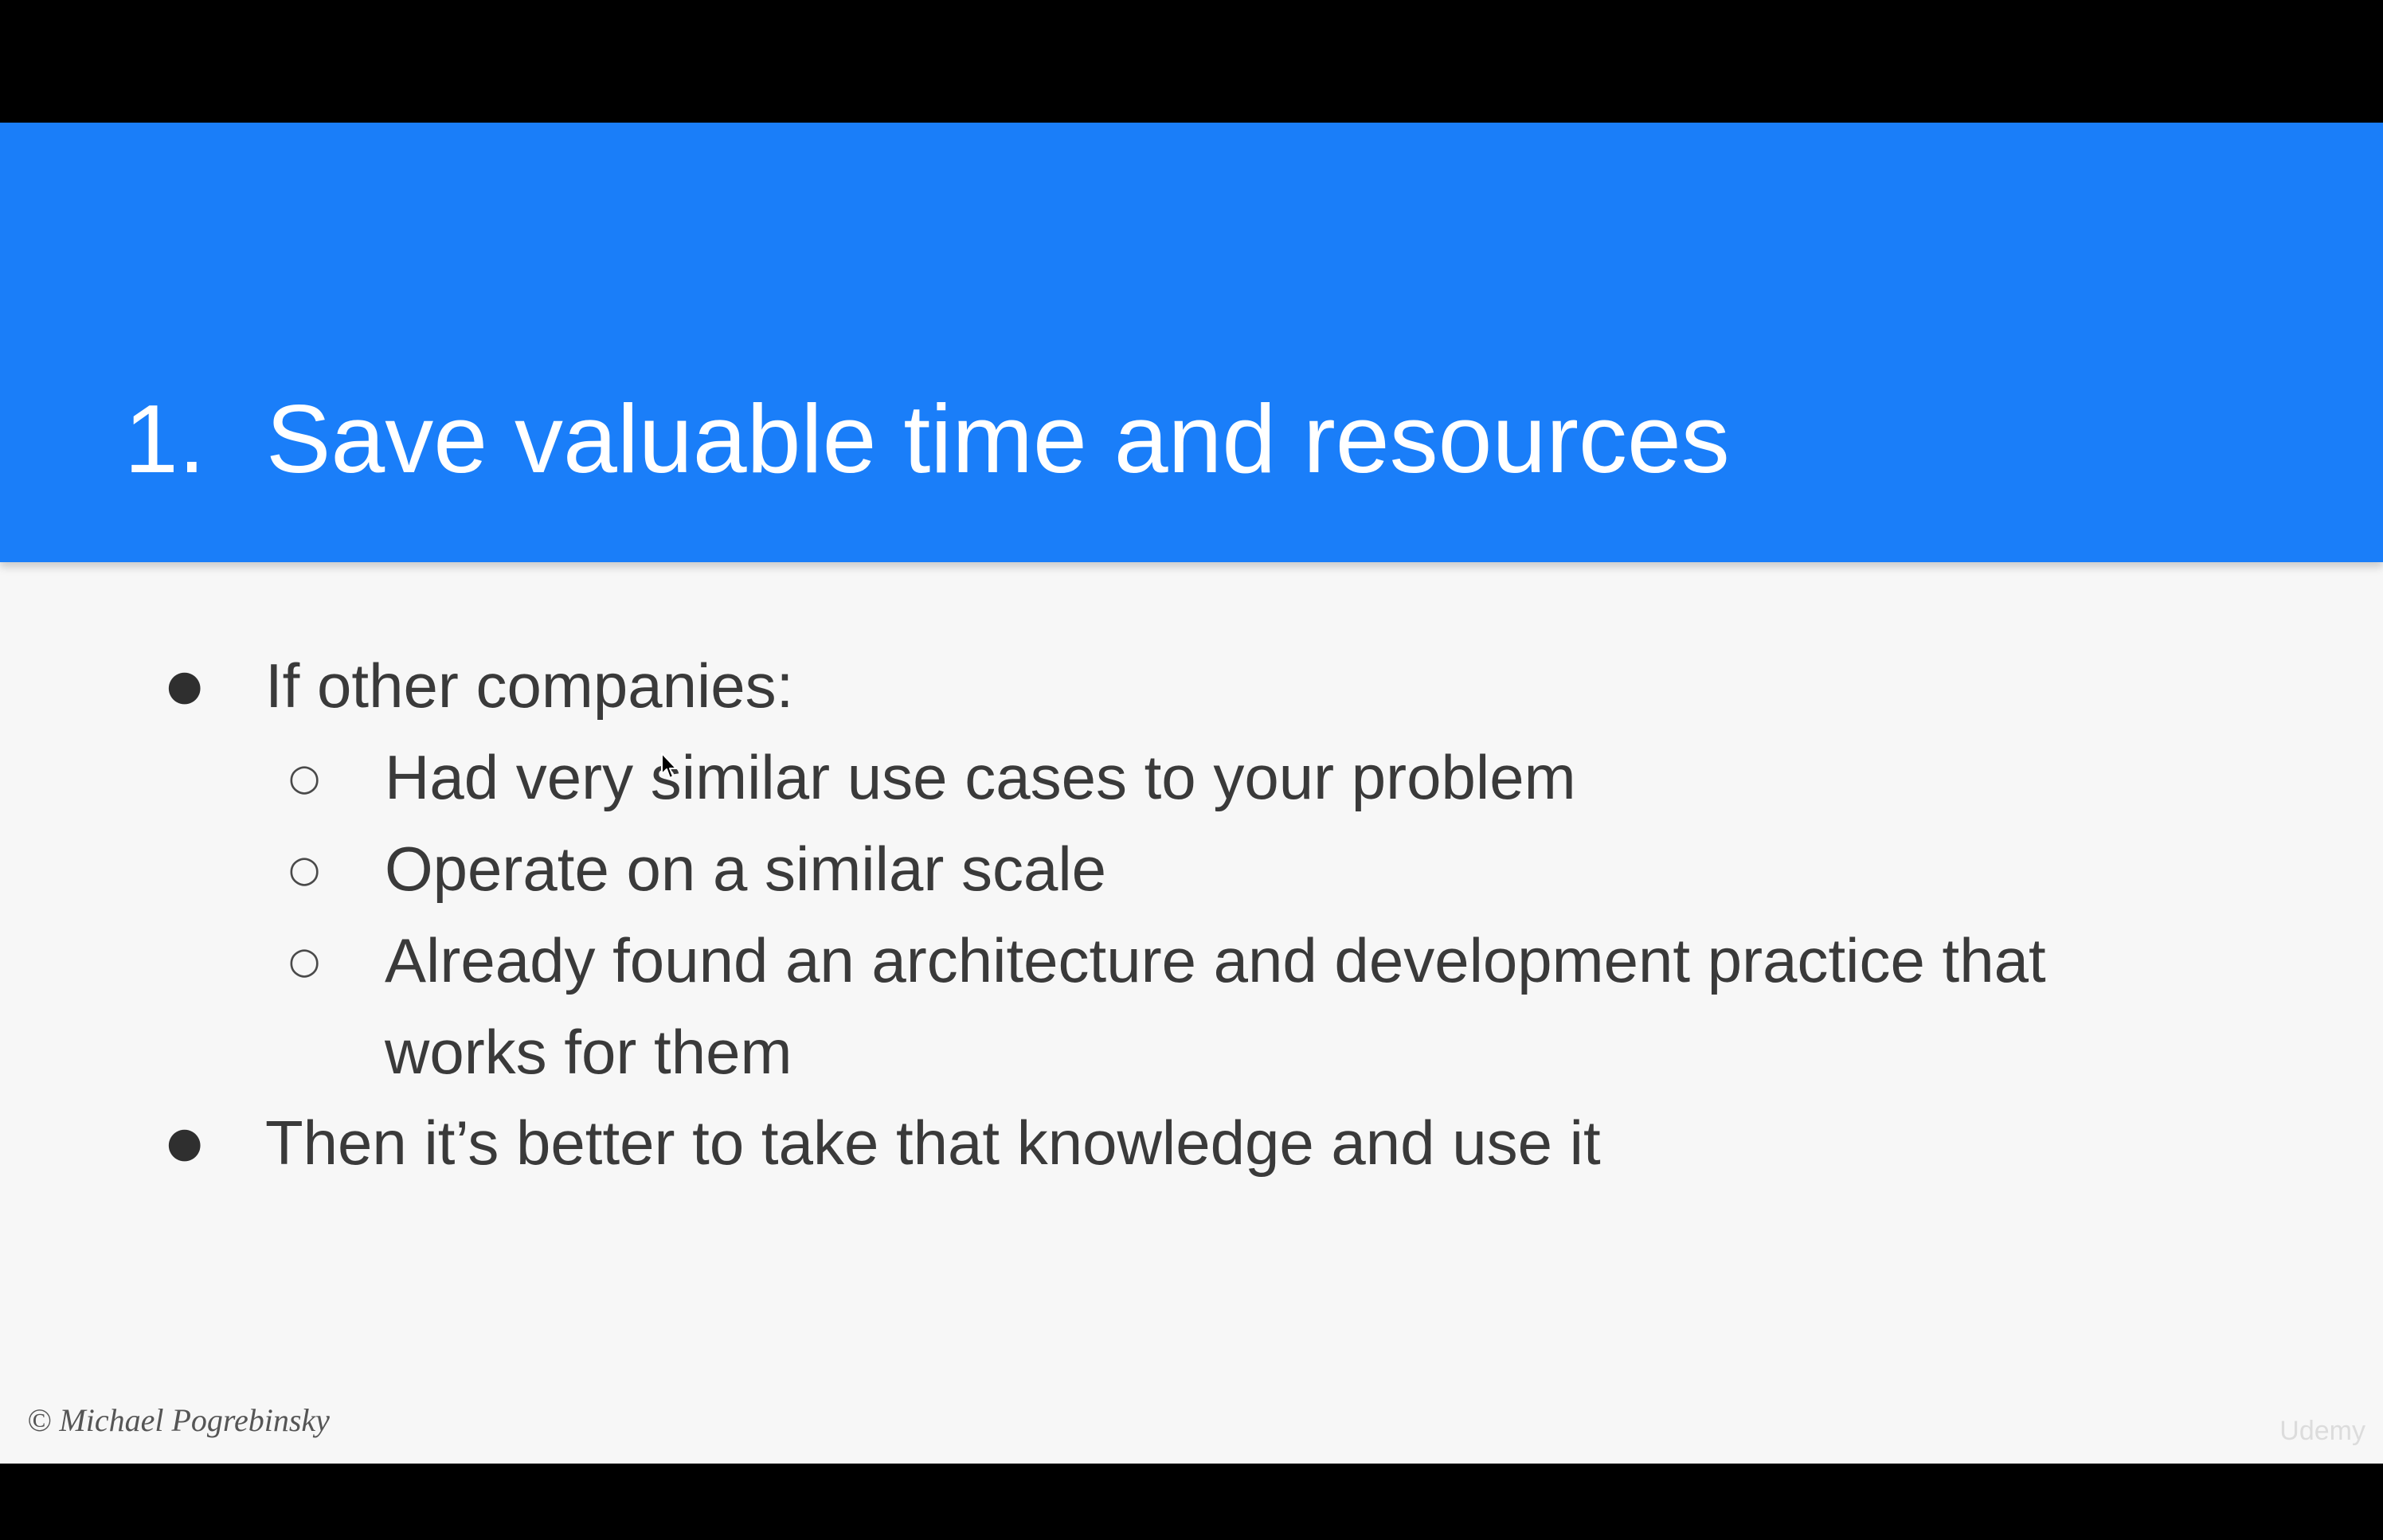 This screenshot has width=2383, height=1540. What do you see at coordinates (2322, 1431) in the screenshot?
I see `watermark-logo: Udemy` at bounding box center [2322, 1431].